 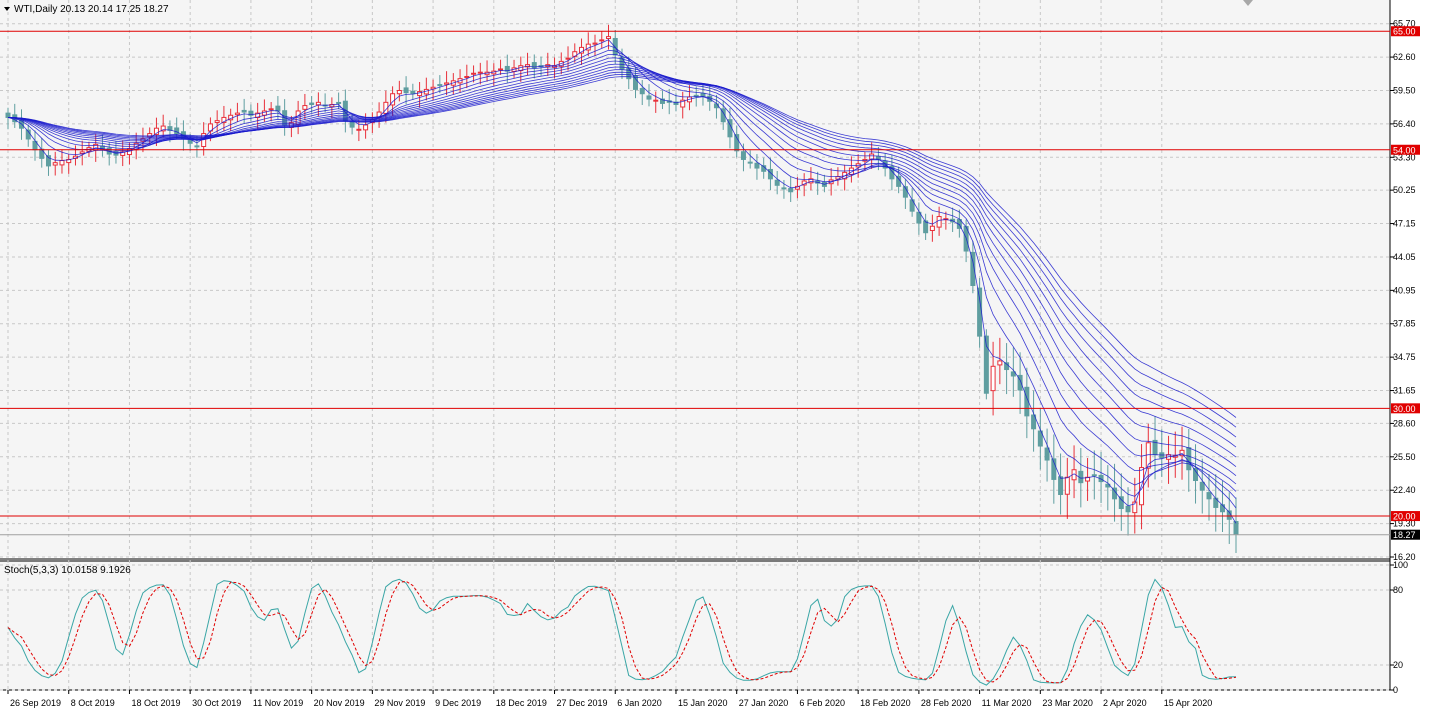 What do you see at coordinates (1404, 391) in the screenshot?
I see `price-tick-label: 31.65` at bounding box center [1404, 391].